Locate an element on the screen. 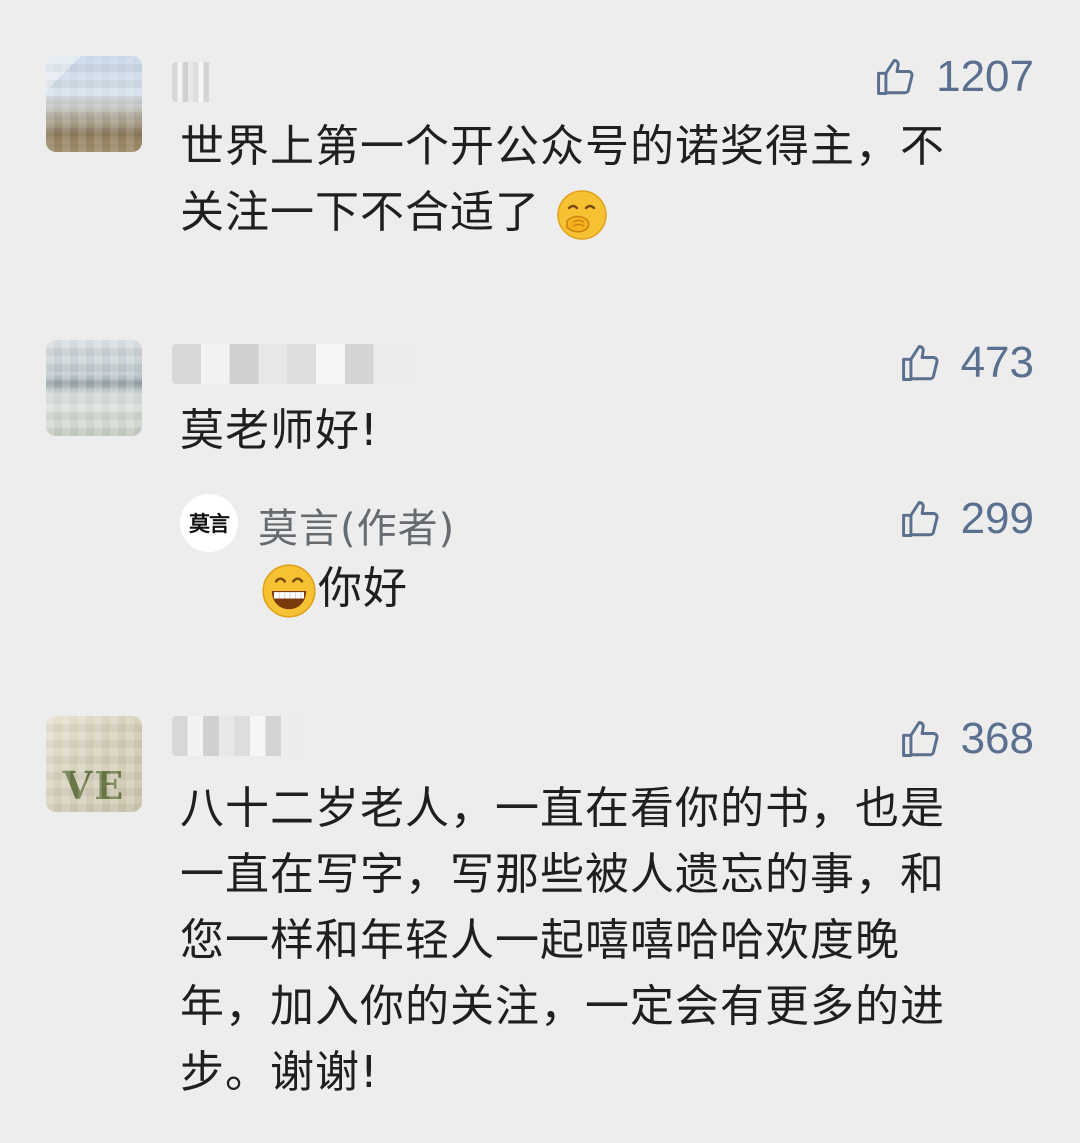  commenter-avatar: VE is located at coordinates (94, 764).